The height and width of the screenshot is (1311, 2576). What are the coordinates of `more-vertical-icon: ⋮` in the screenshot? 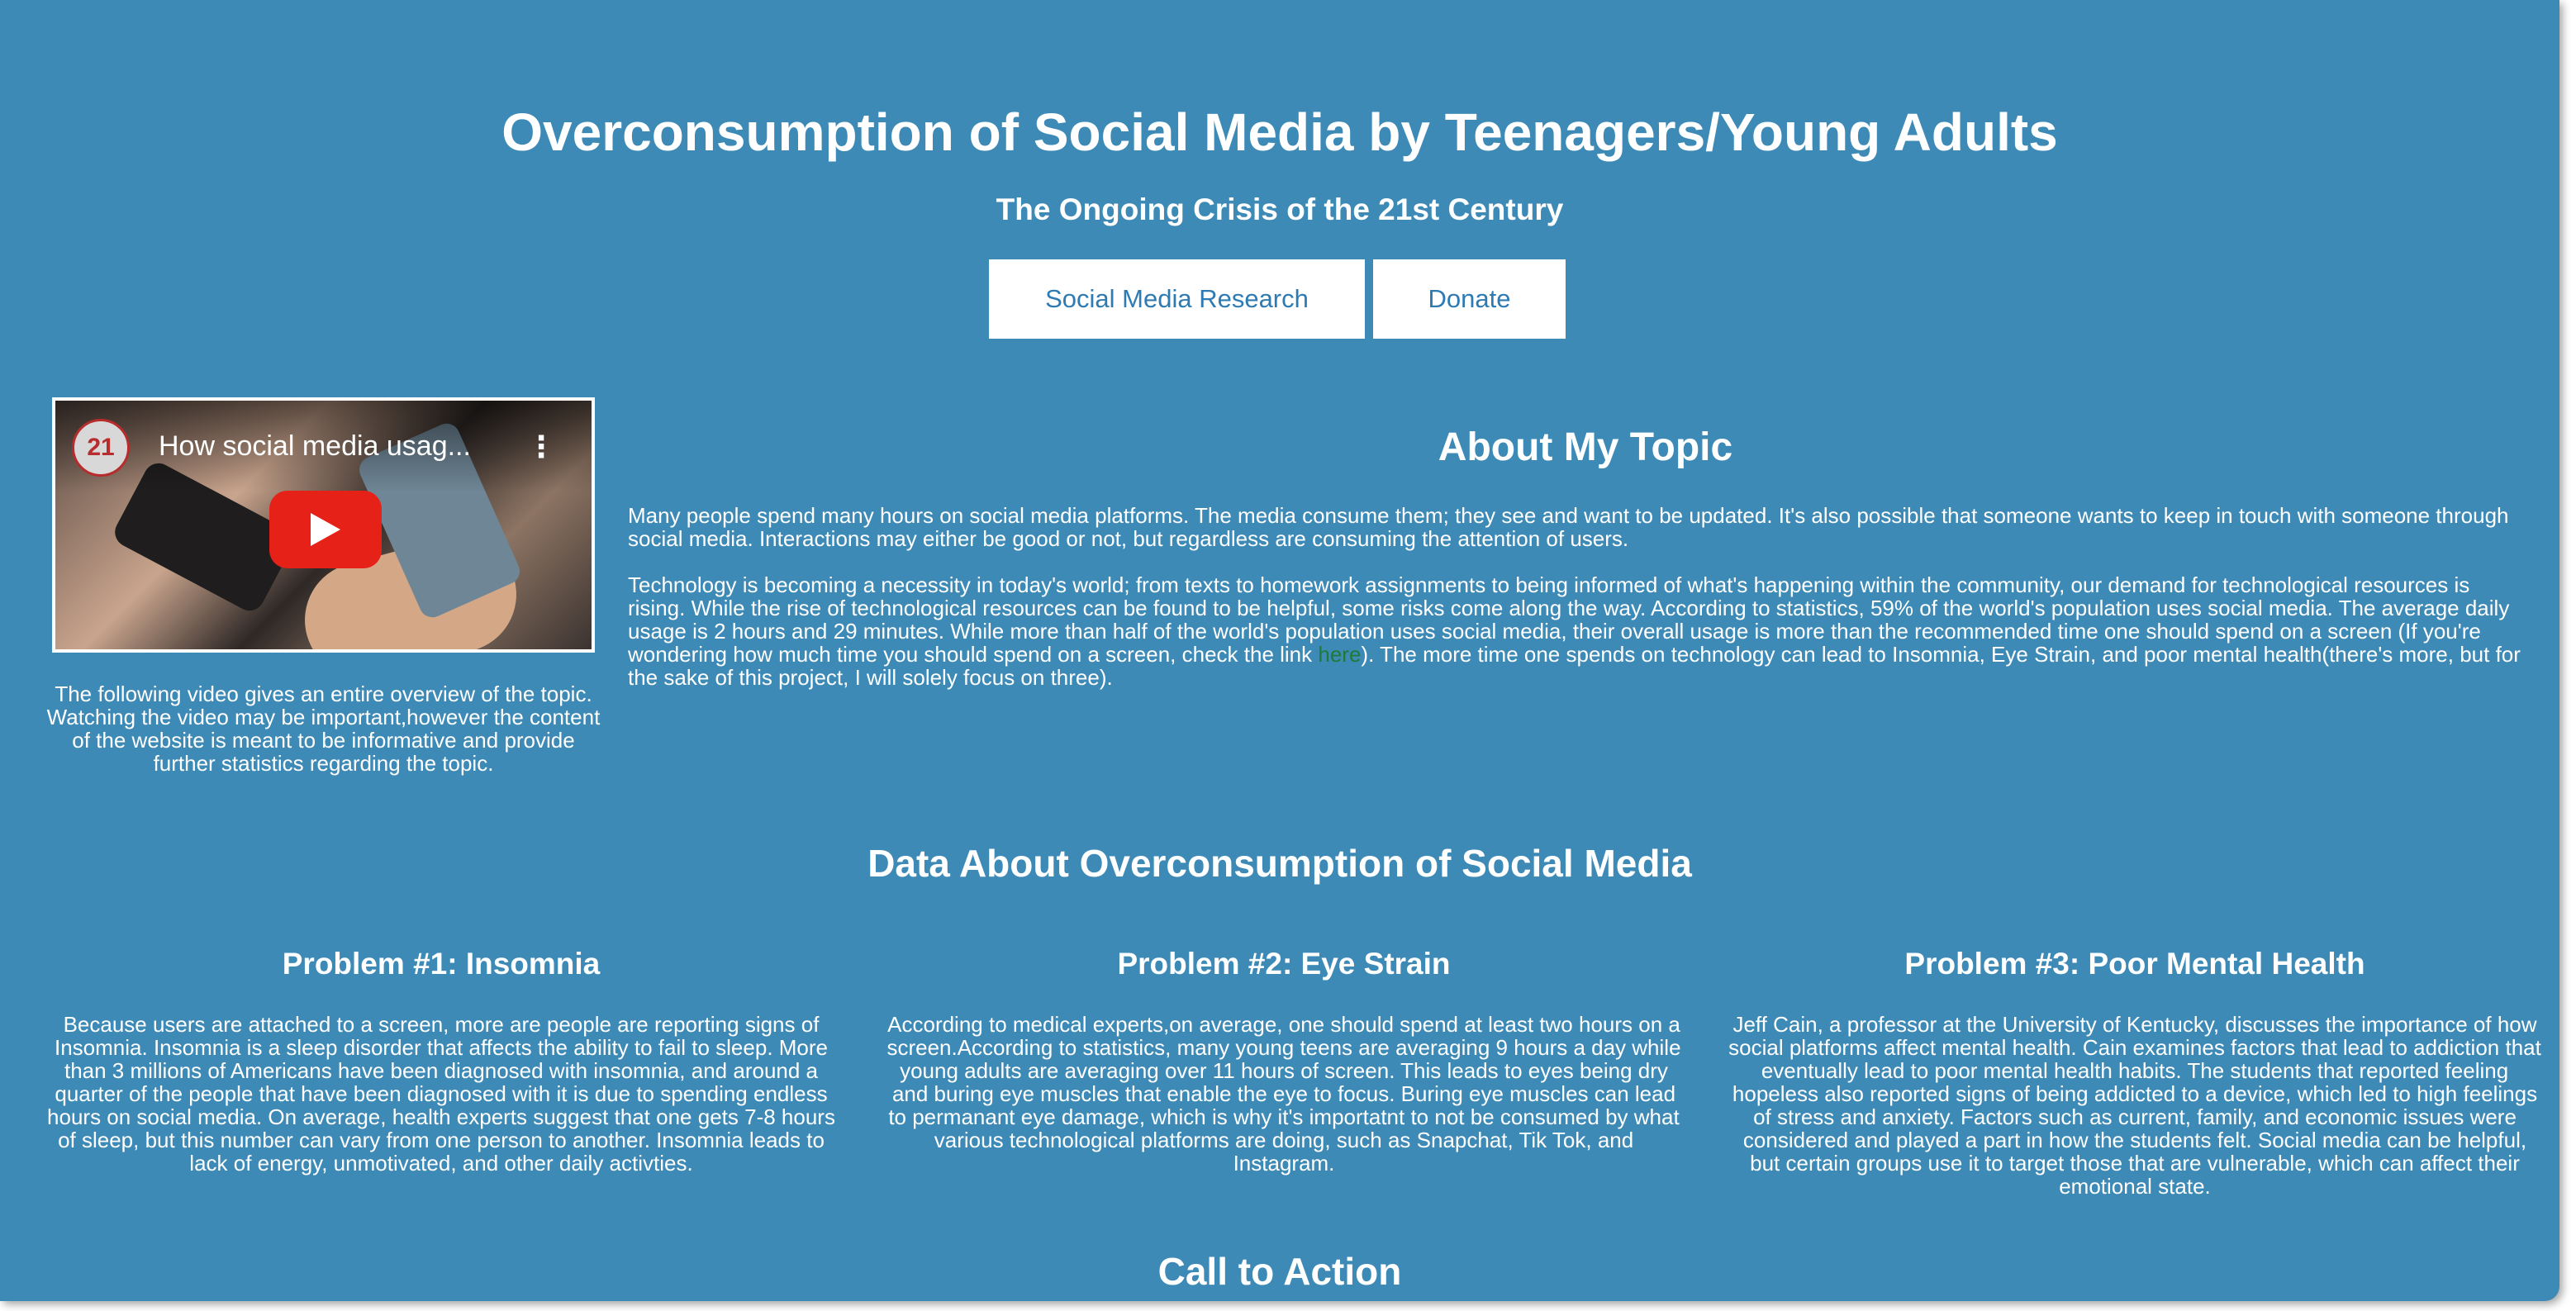 It's located at (541, 446).